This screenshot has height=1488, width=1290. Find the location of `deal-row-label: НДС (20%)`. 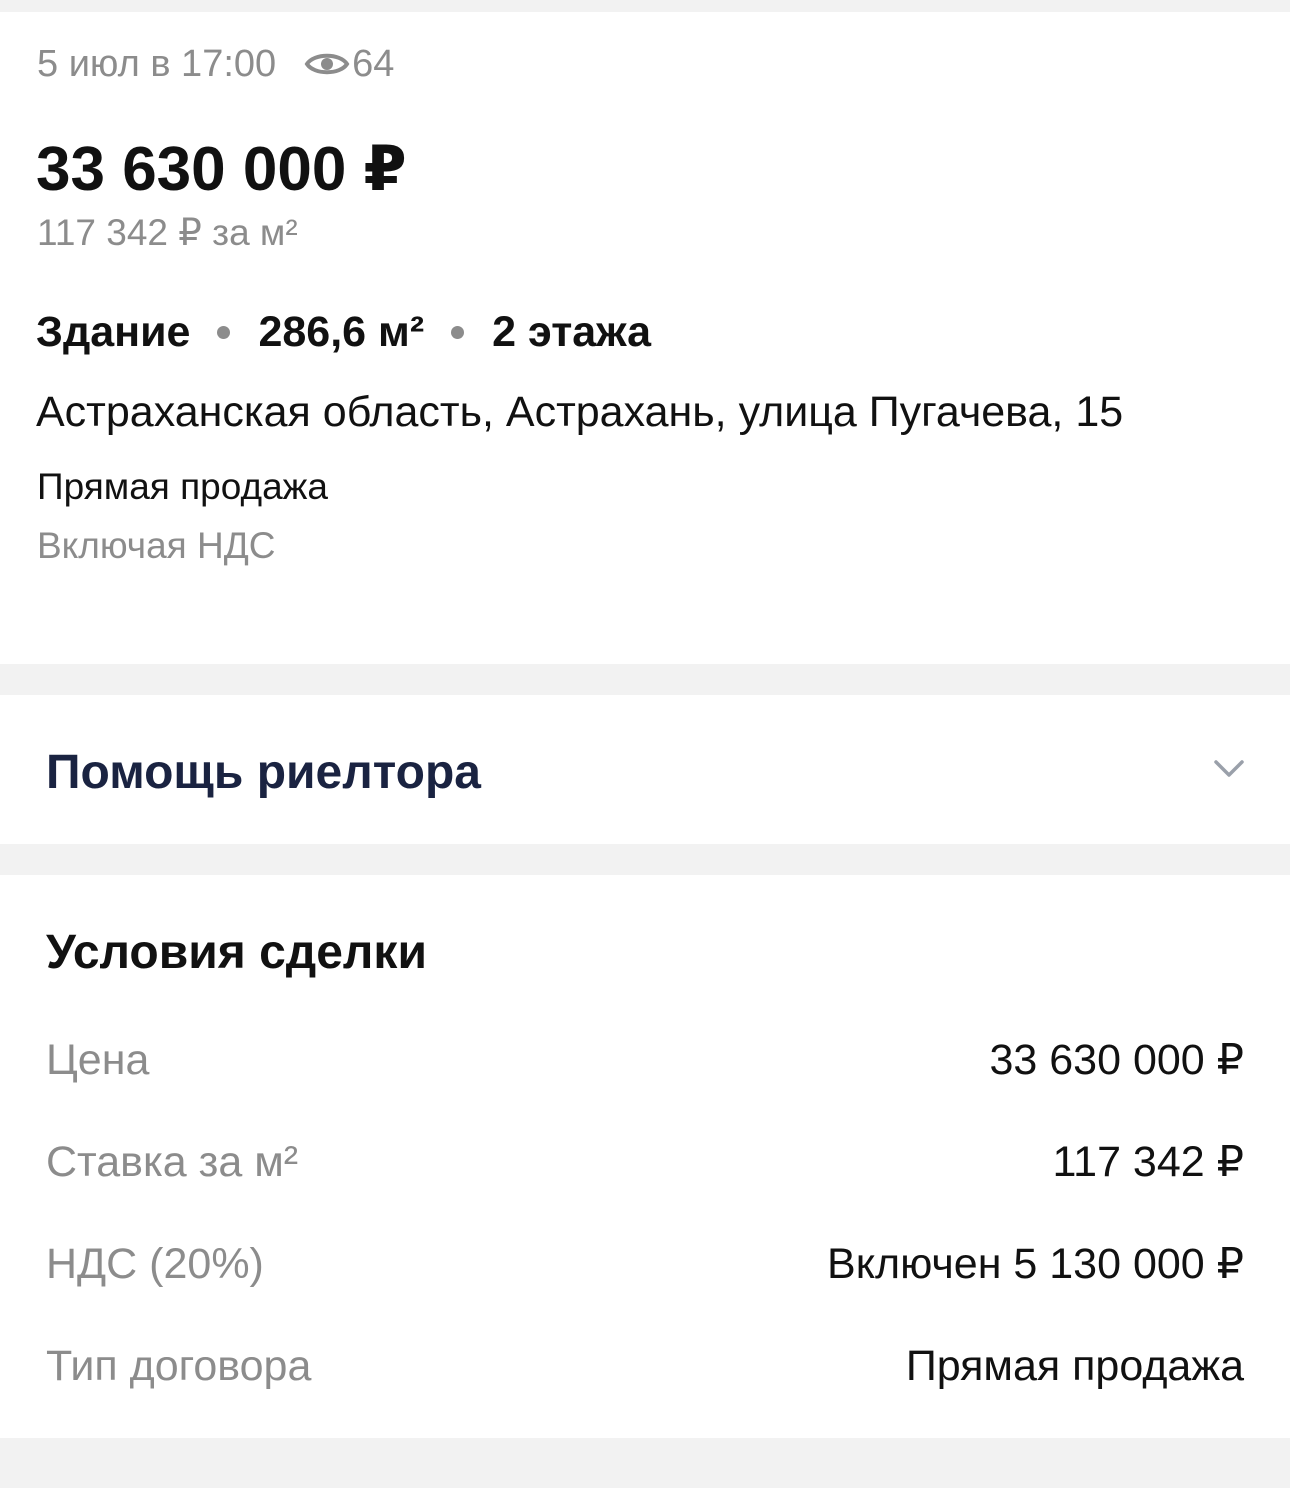

deal-row-label: НДС (20%) is located at coordinates (155, 1263).